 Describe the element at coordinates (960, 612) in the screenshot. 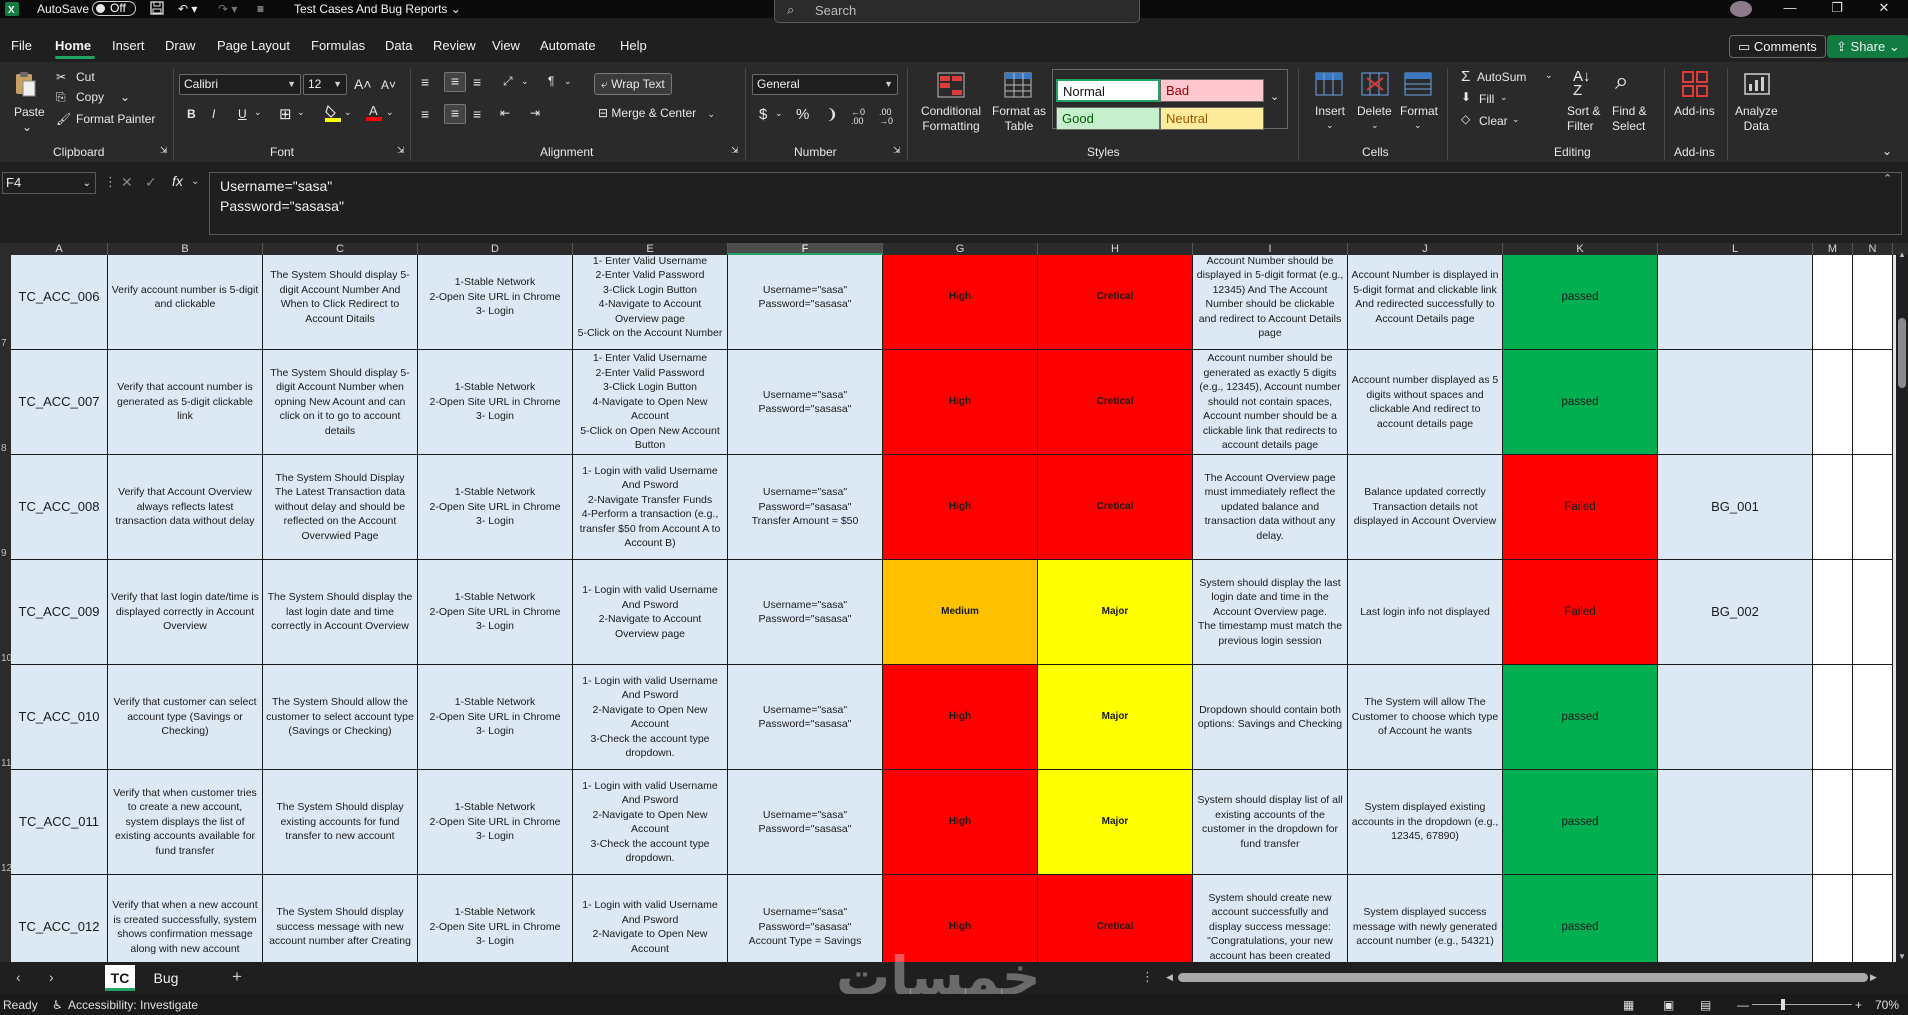

I see `cell-priority: Medium` at that location.